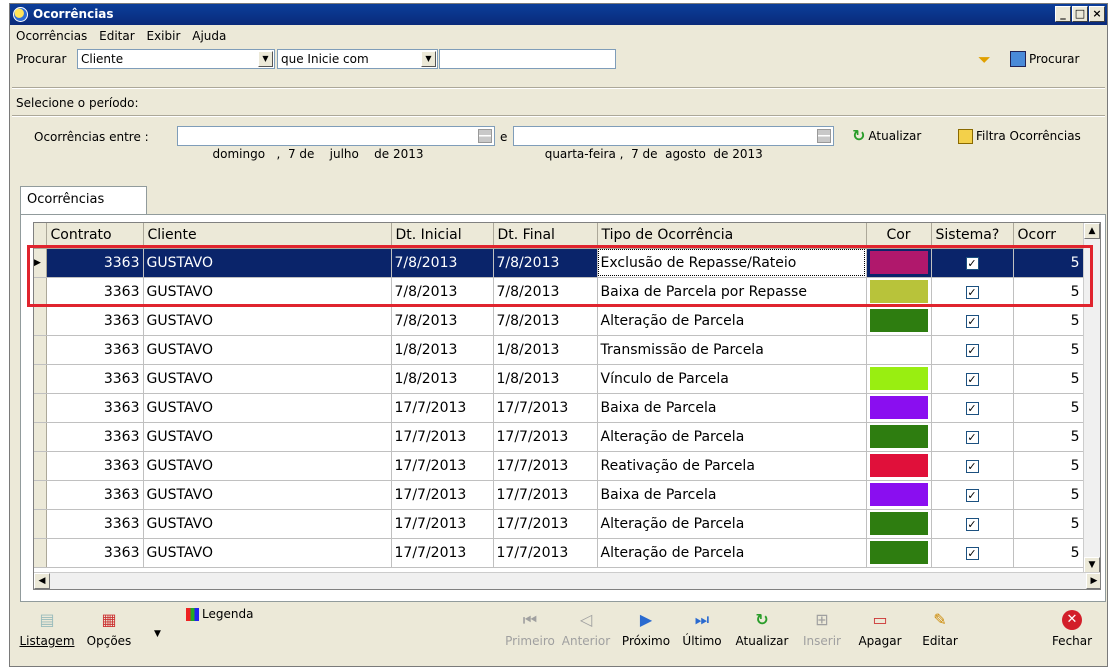  What do you see at coordinates (1091, 398) in the screenshot?
I see `vertical-scrollbar: ▲ ▼` at bounding box center [1091, 398].